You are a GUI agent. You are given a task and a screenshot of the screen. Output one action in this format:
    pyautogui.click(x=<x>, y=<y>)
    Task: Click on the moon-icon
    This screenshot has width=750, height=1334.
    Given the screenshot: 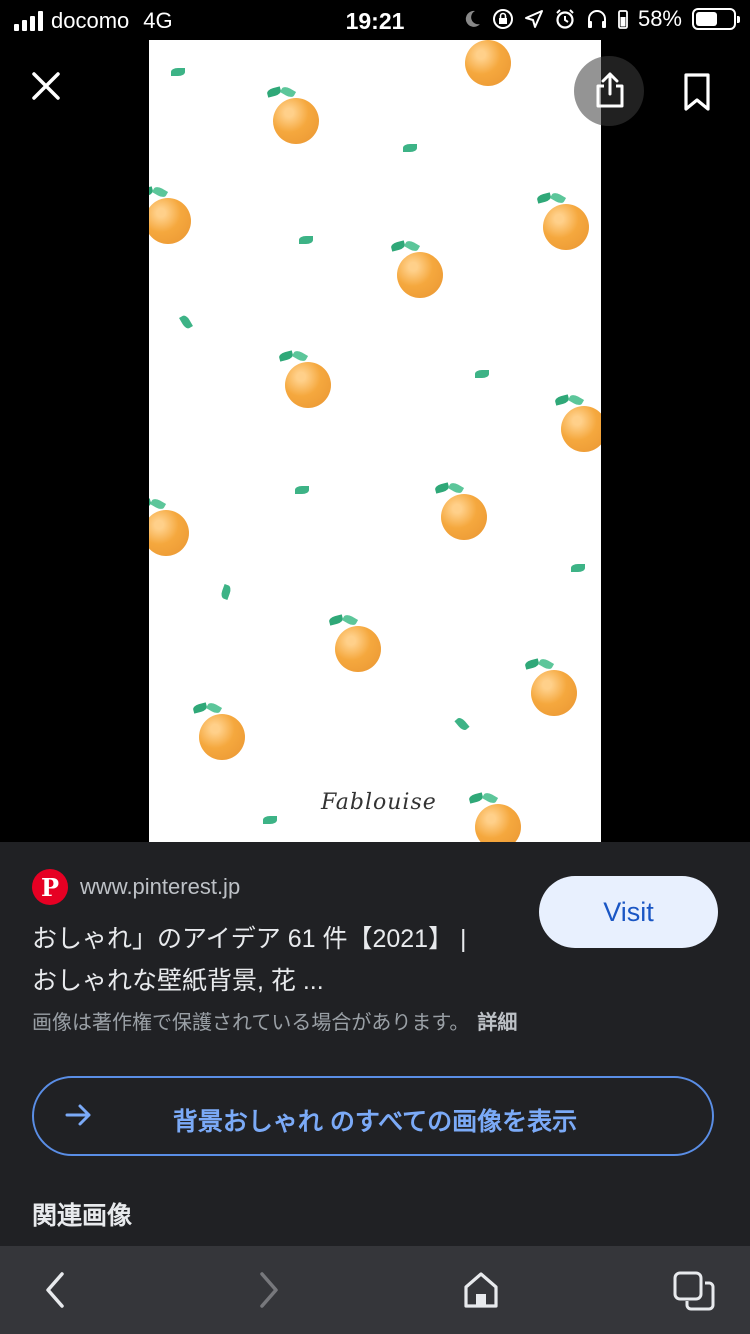 What is the action you would take?
    pyautogui.click(x=472, y=18)
    